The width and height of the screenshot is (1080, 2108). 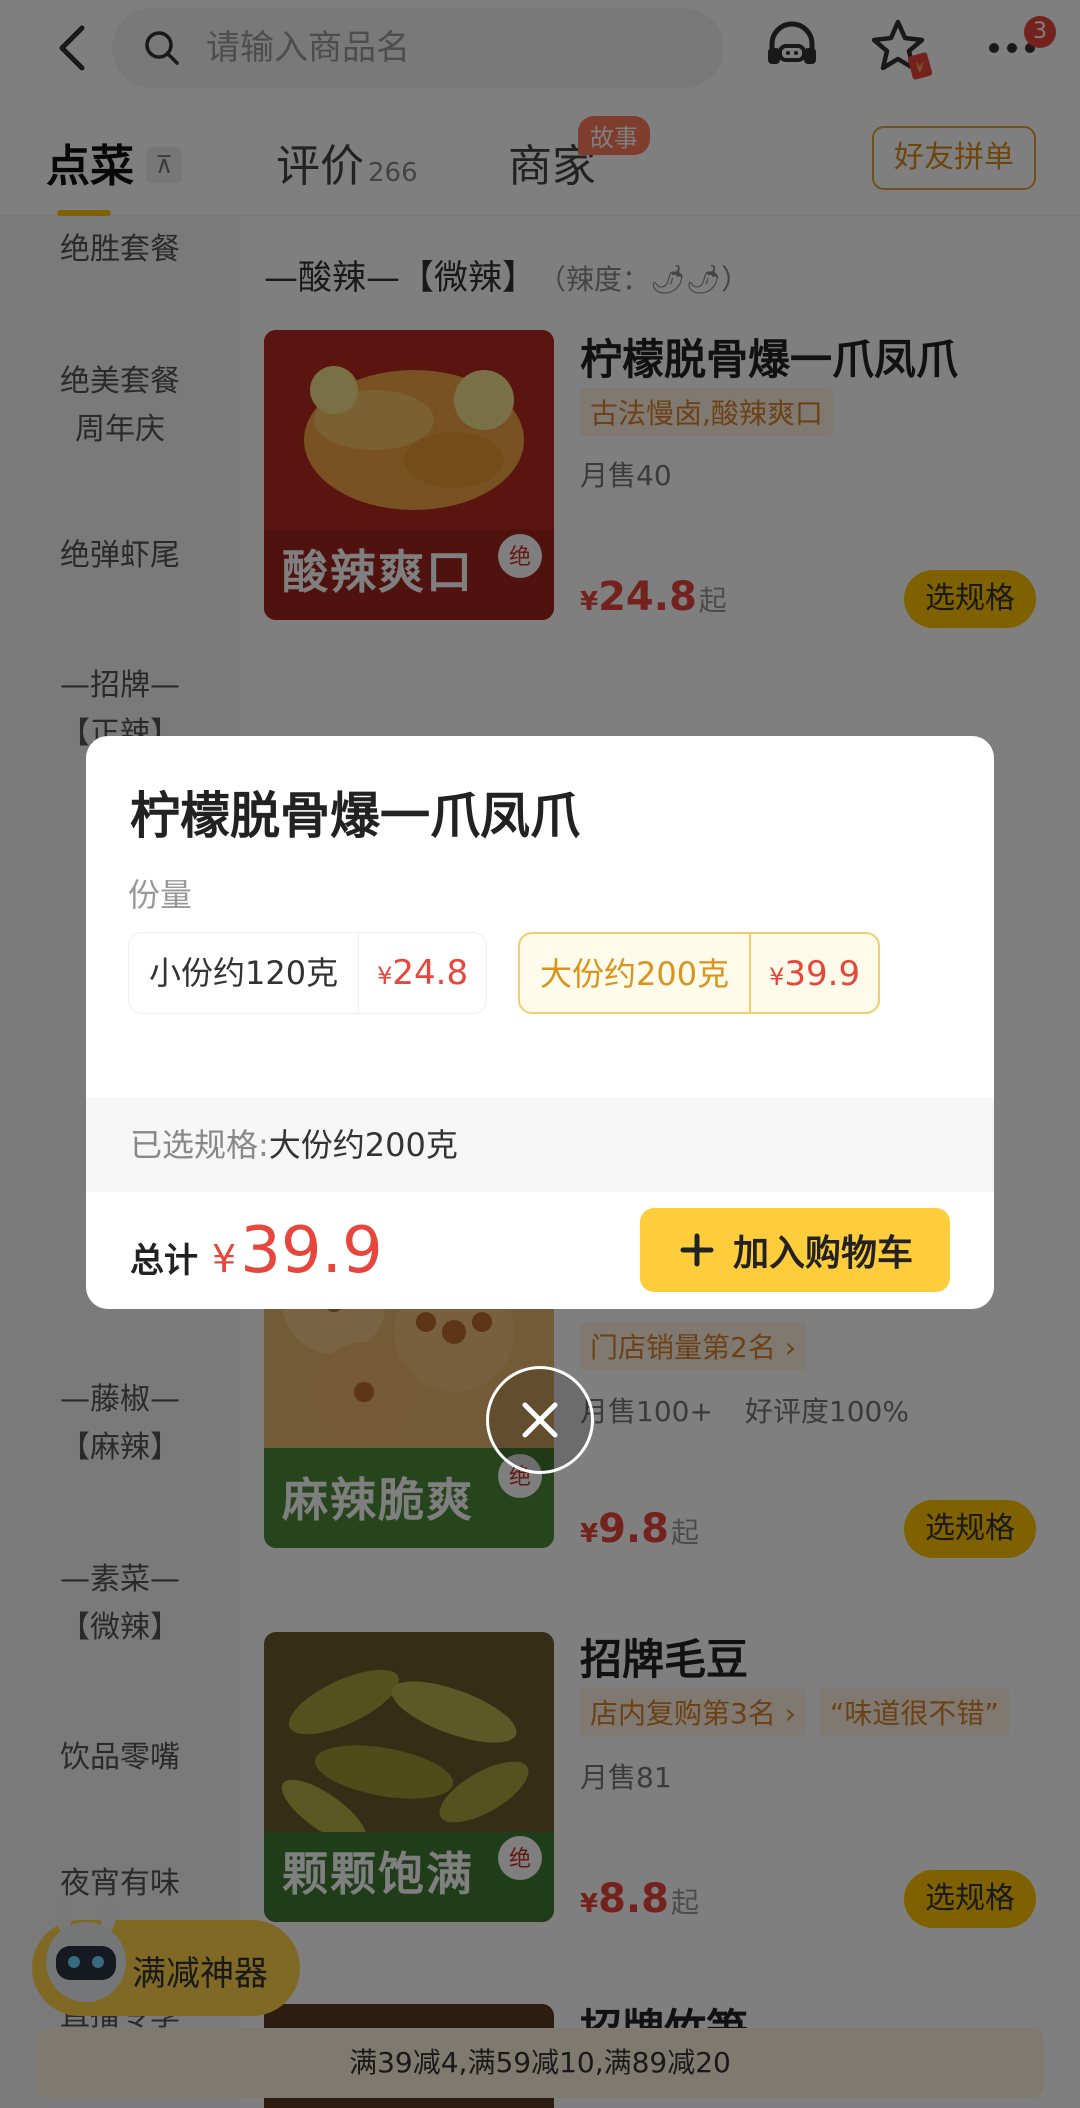 What do you see at coordinates (355, 816) in the screenshot?
I see `dialog-title: 柠檬脱骨爆一爪凤爪` at bounding box center [355, 816].